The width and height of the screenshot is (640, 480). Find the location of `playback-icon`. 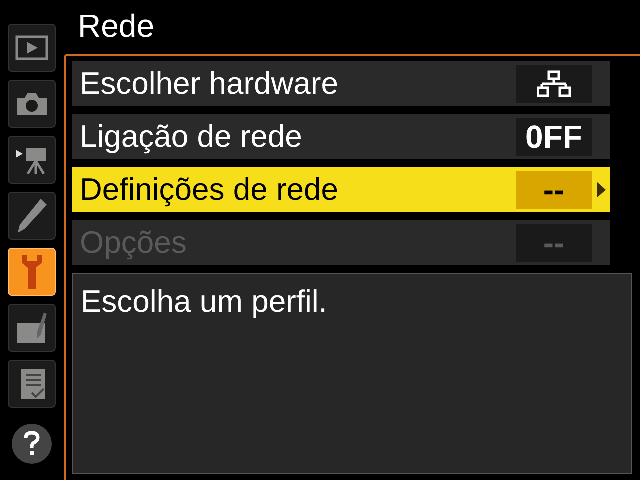

playback-icon is located at coordinates (32, 48).